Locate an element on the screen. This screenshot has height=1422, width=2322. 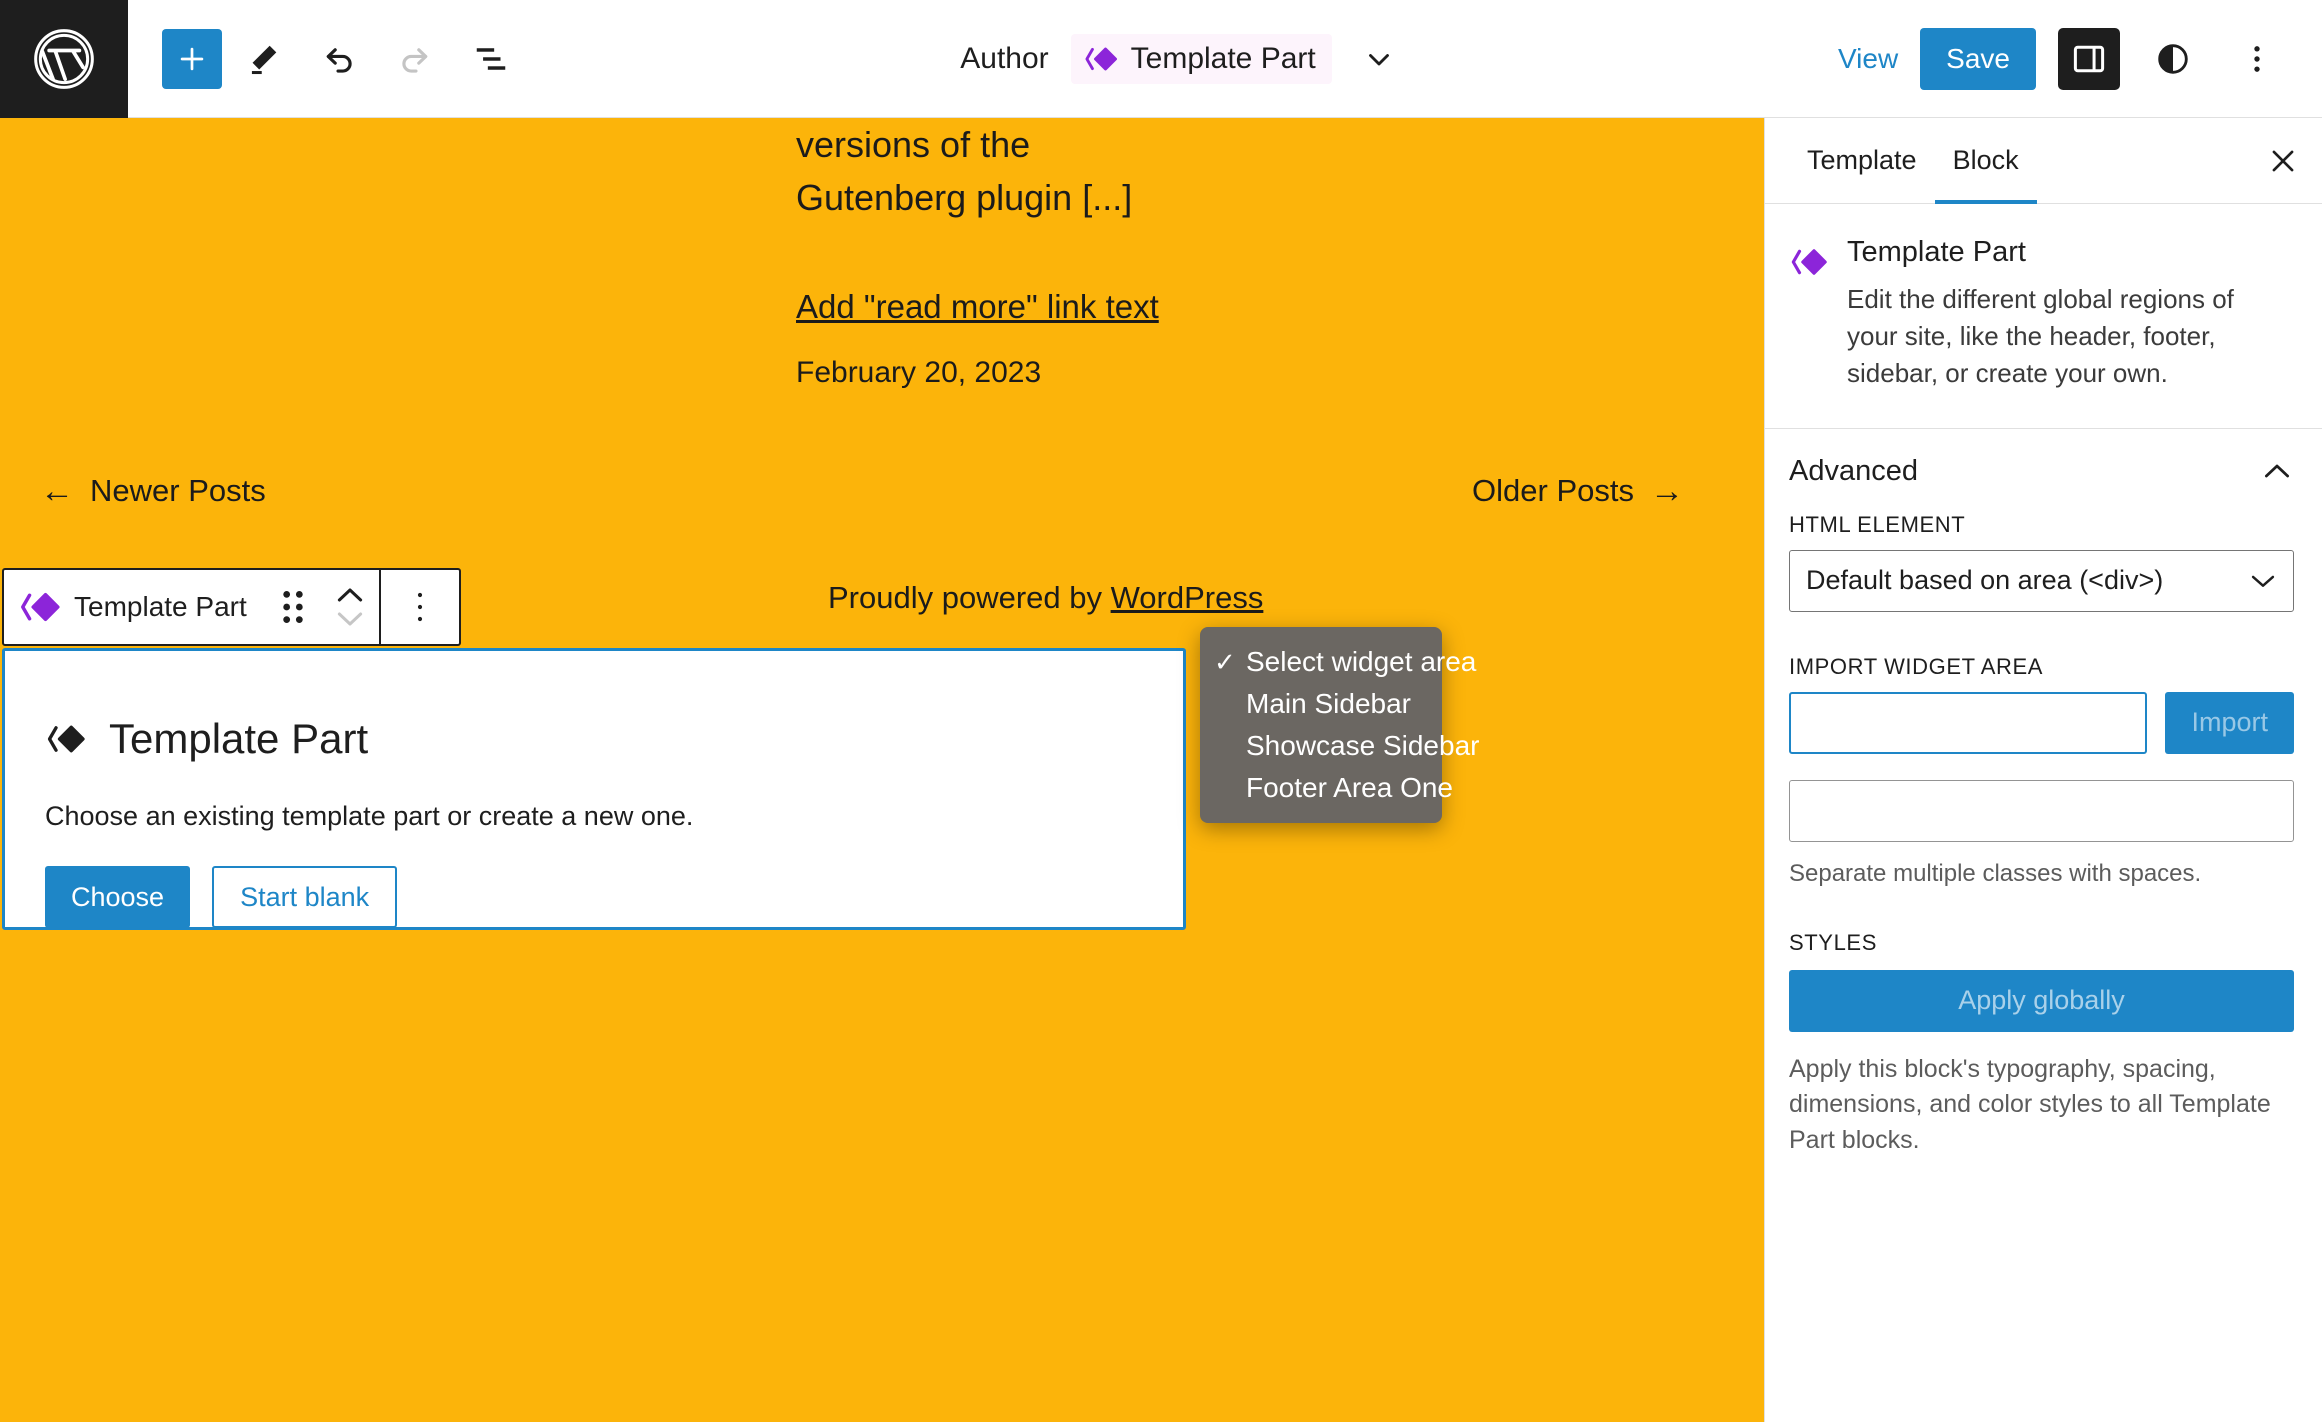
document-dropdown-button is located at coordinates (1379, 59).